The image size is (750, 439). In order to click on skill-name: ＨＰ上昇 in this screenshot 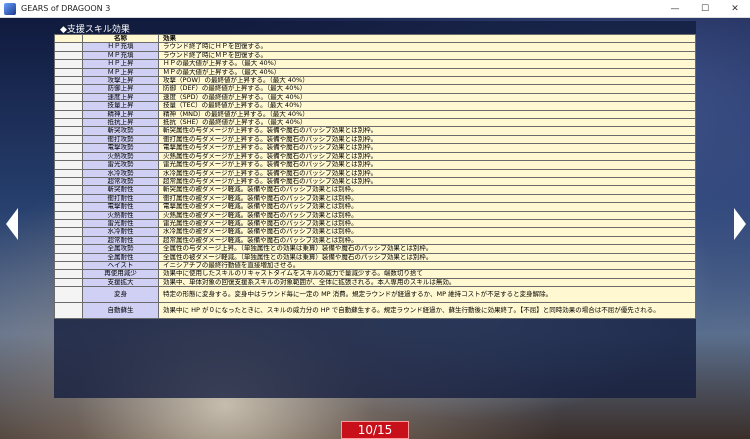, I will do `click(120, 64)`.